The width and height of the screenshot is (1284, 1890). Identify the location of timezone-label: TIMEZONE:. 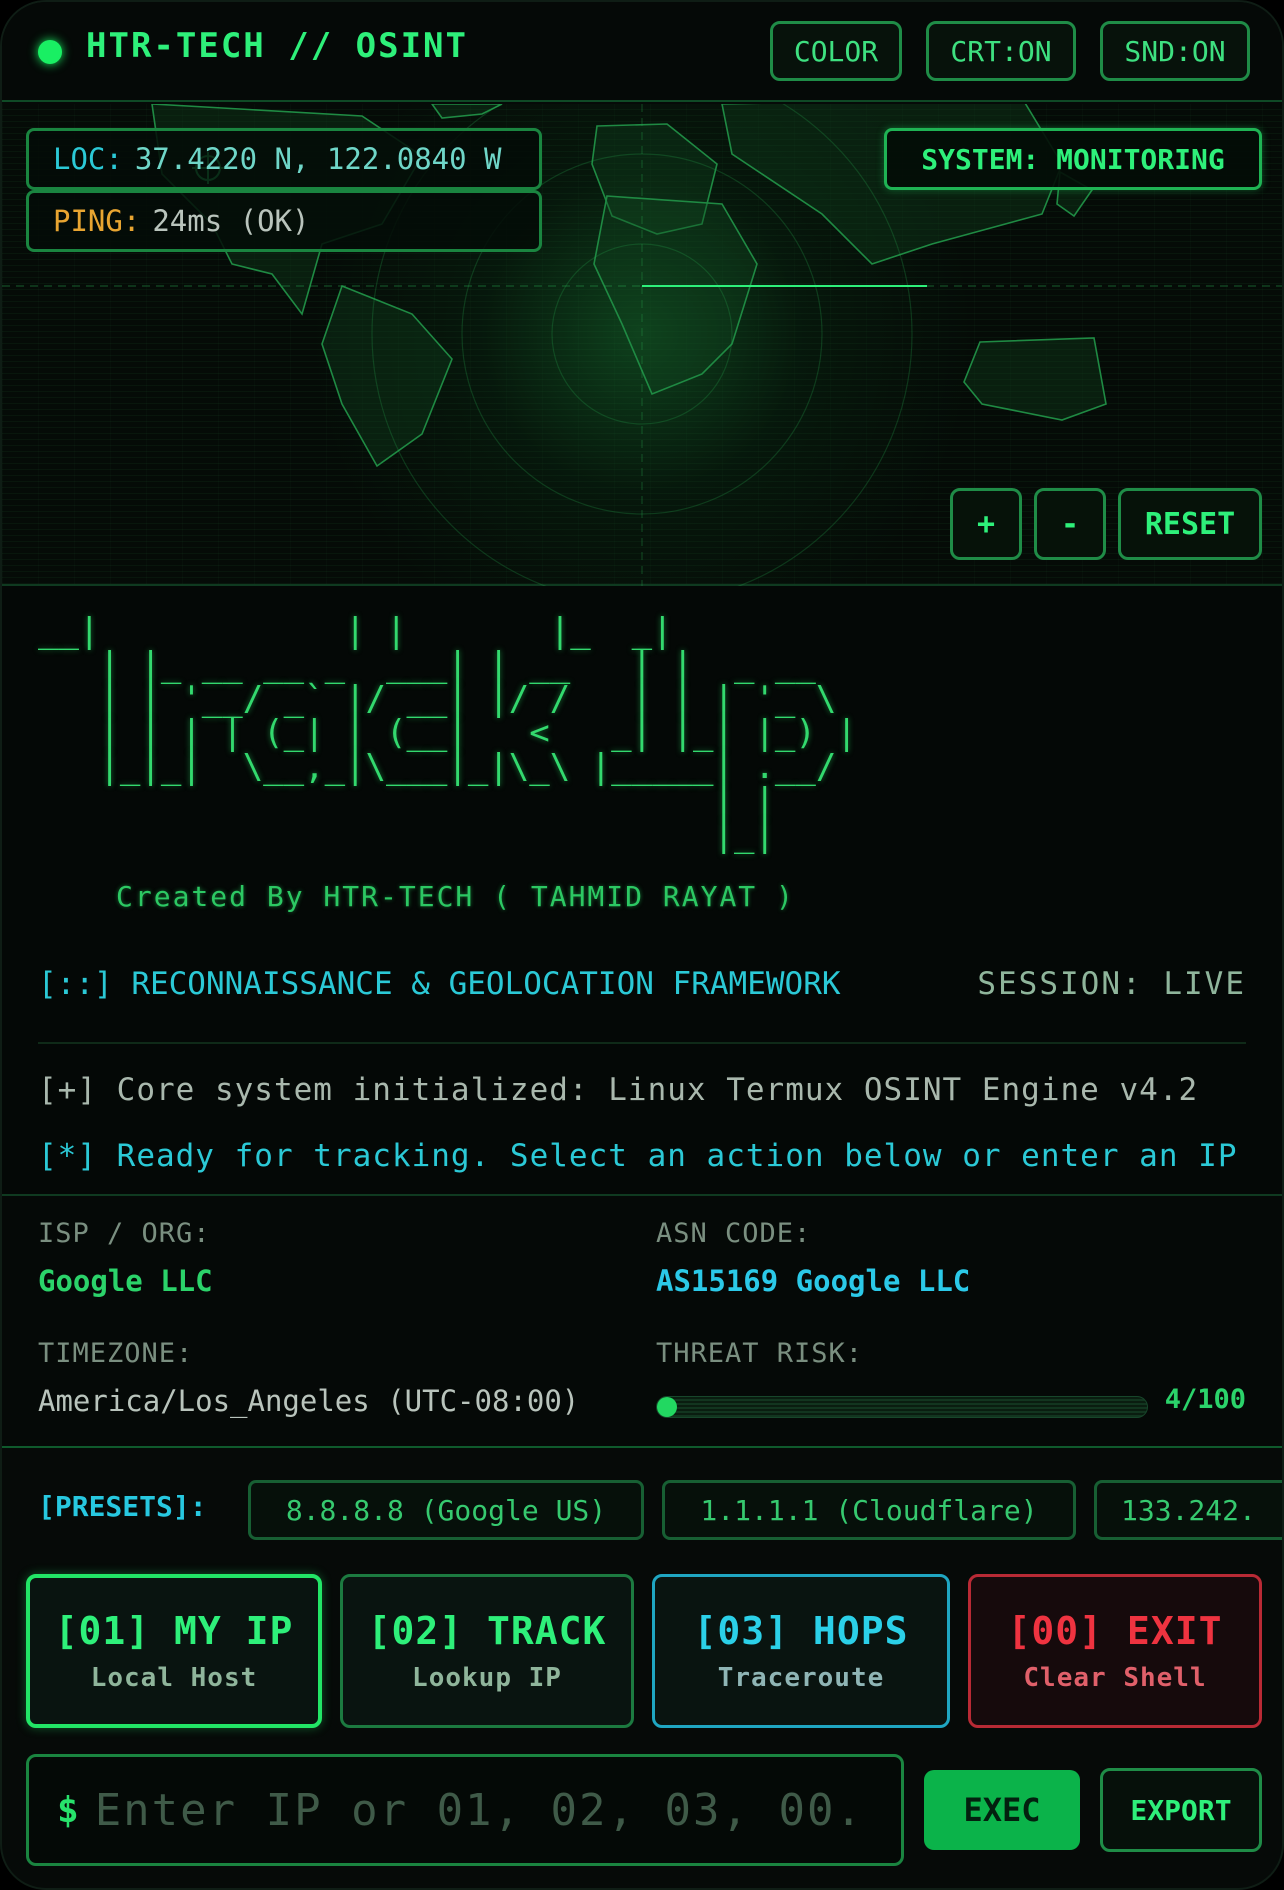
(116, 1353).